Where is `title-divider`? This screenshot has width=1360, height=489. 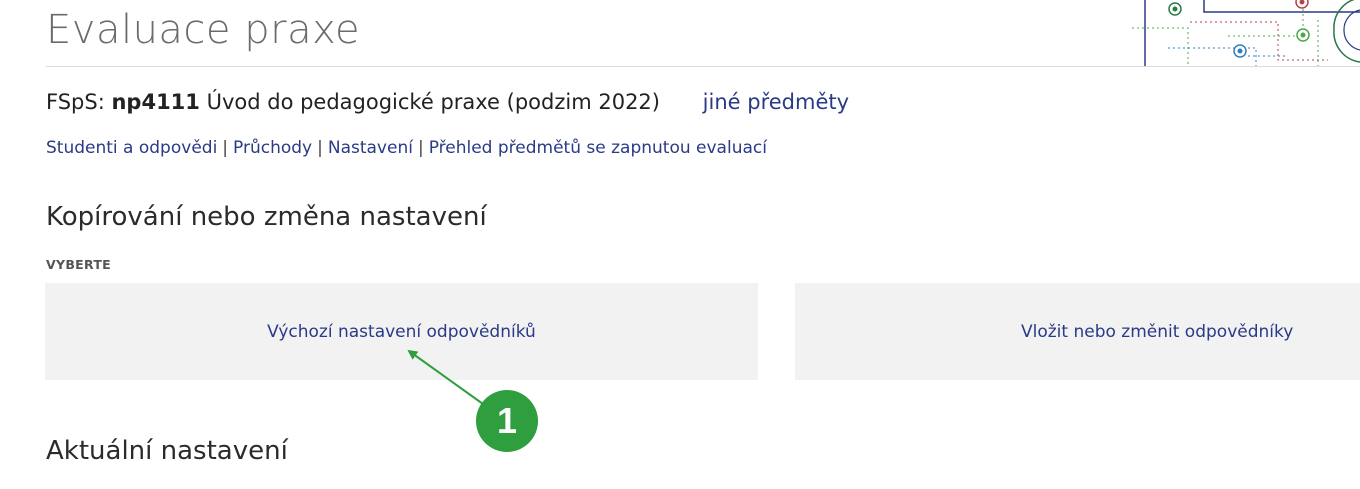
title-divider is located at coordinates (703, 66).